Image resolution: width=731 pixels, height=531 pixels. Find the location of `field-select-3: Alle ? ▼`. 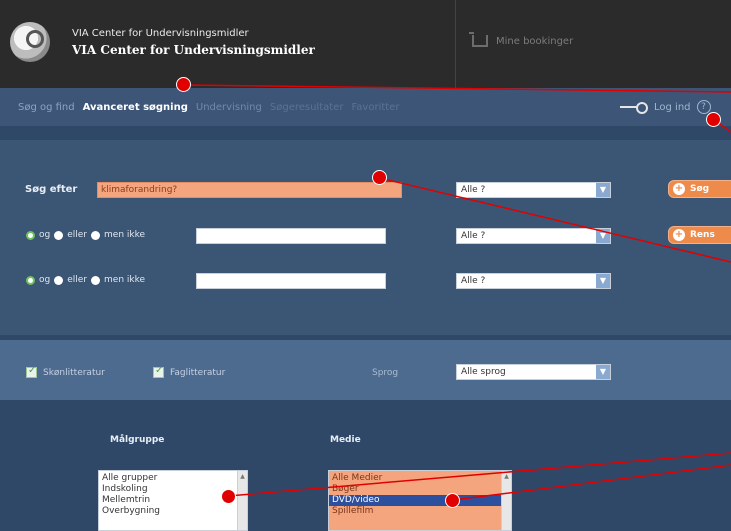

field-select-3: Alle ? ▼ is located at coordinates (533, 281).